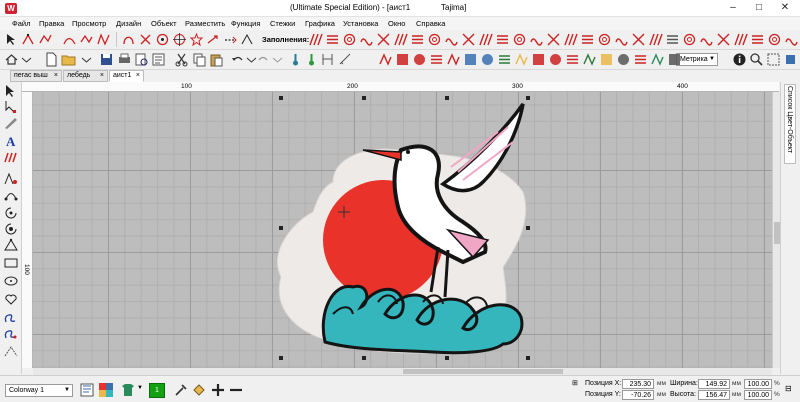 Image resolution: width=800 pixels, height=402 pixels. What do you see at coordinates (345, 59) in the screenshot?
I see `measure-icon` at bounding box center [345, 59].